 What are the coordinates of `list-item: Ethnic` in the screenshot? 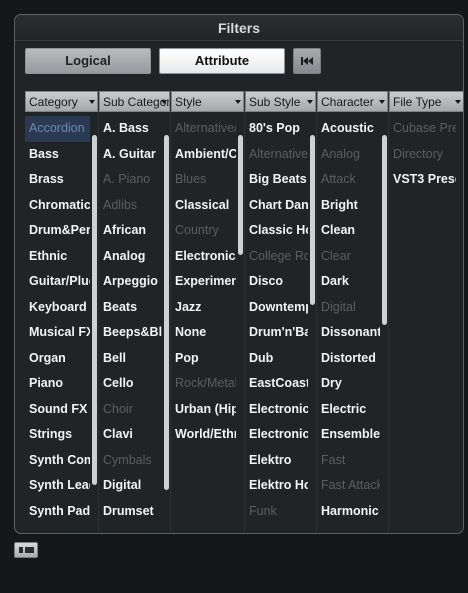 It's located at (57, 257).